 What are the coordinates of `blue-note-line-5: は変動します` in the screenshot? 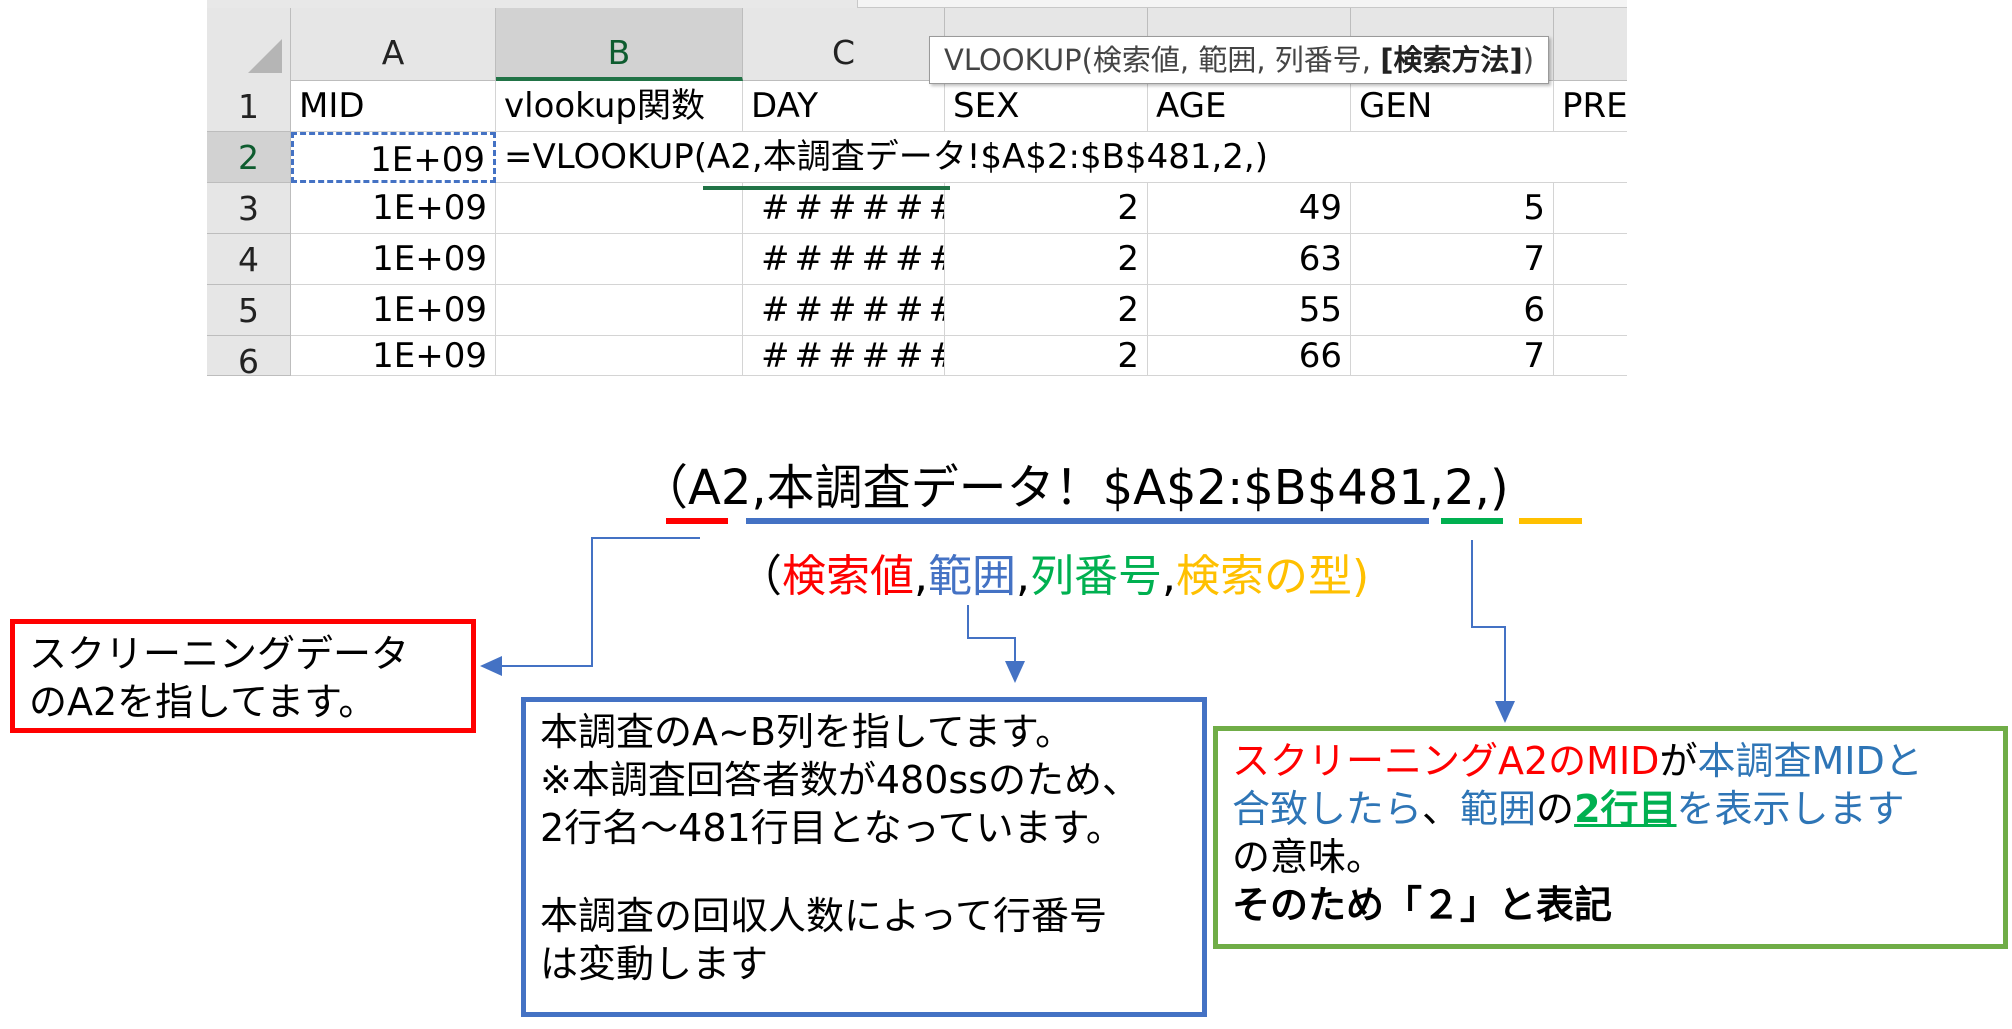 It's located at (654, 964).